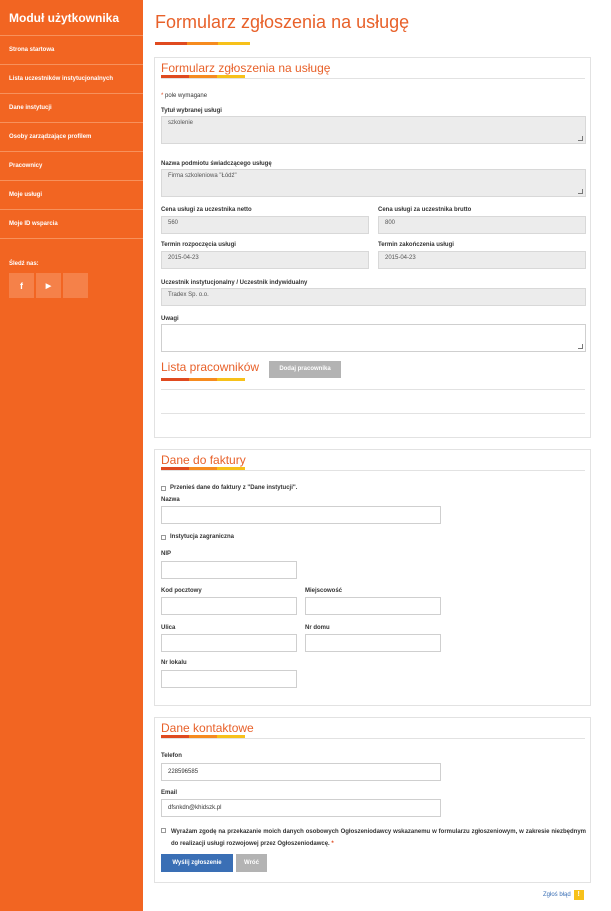  I want to click on contact-title: Dane kontaktowe, so click(207, 728).